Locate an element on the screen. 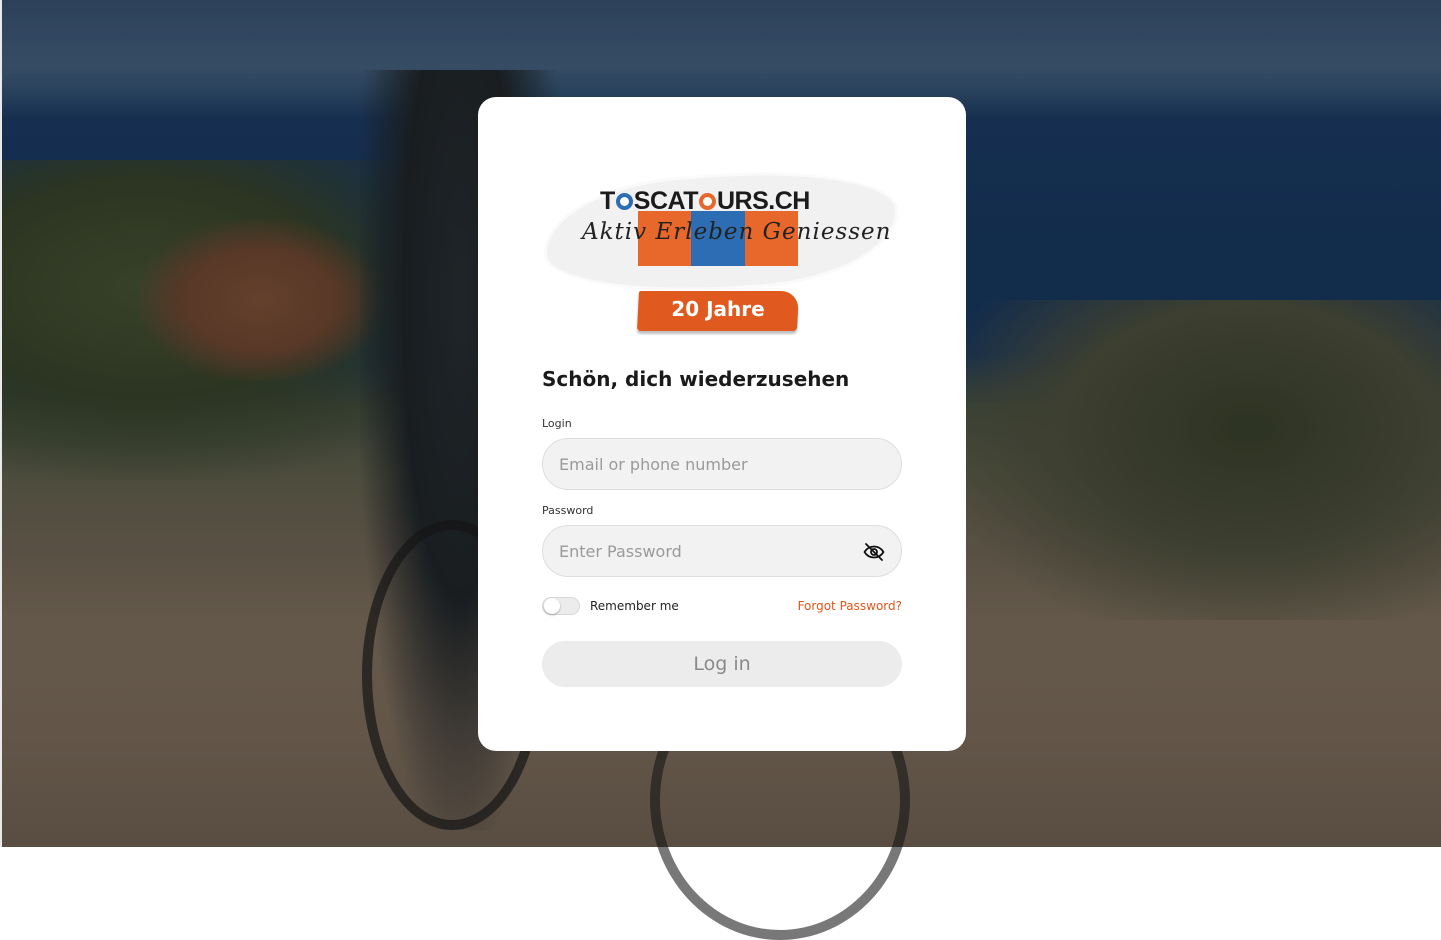 Image resolution: width=1441 pixels, height=940 pixels. logo-ring-orange is located at coordinates (707, 201).